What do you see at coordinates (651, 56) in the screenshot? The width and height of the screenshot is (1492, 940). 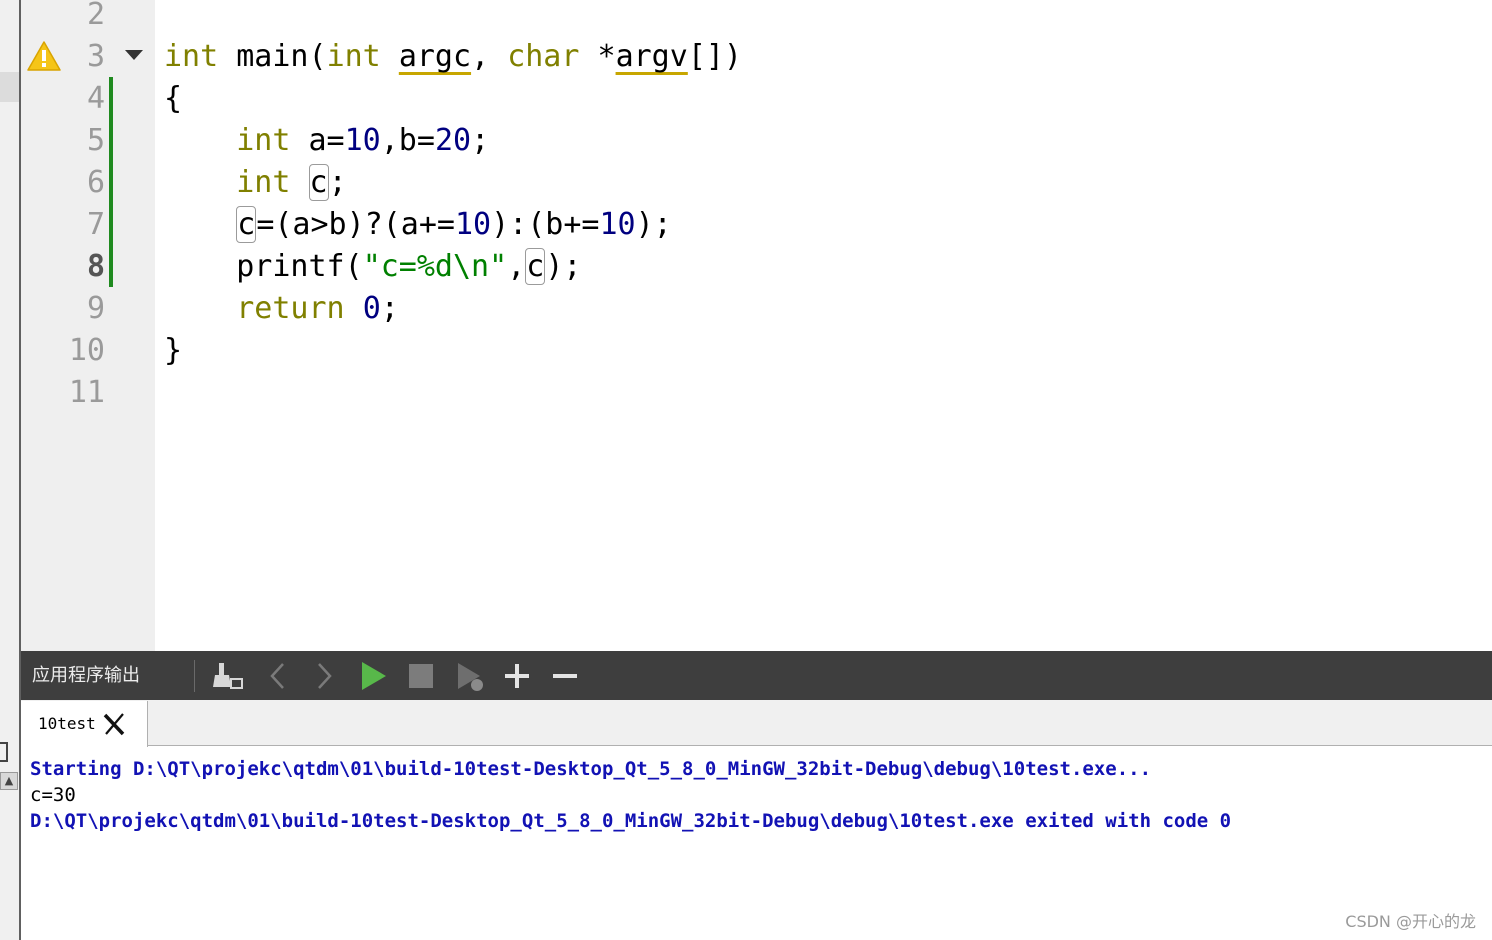 I see `unused-param-argv: argv` at bounding box center [651, 56].